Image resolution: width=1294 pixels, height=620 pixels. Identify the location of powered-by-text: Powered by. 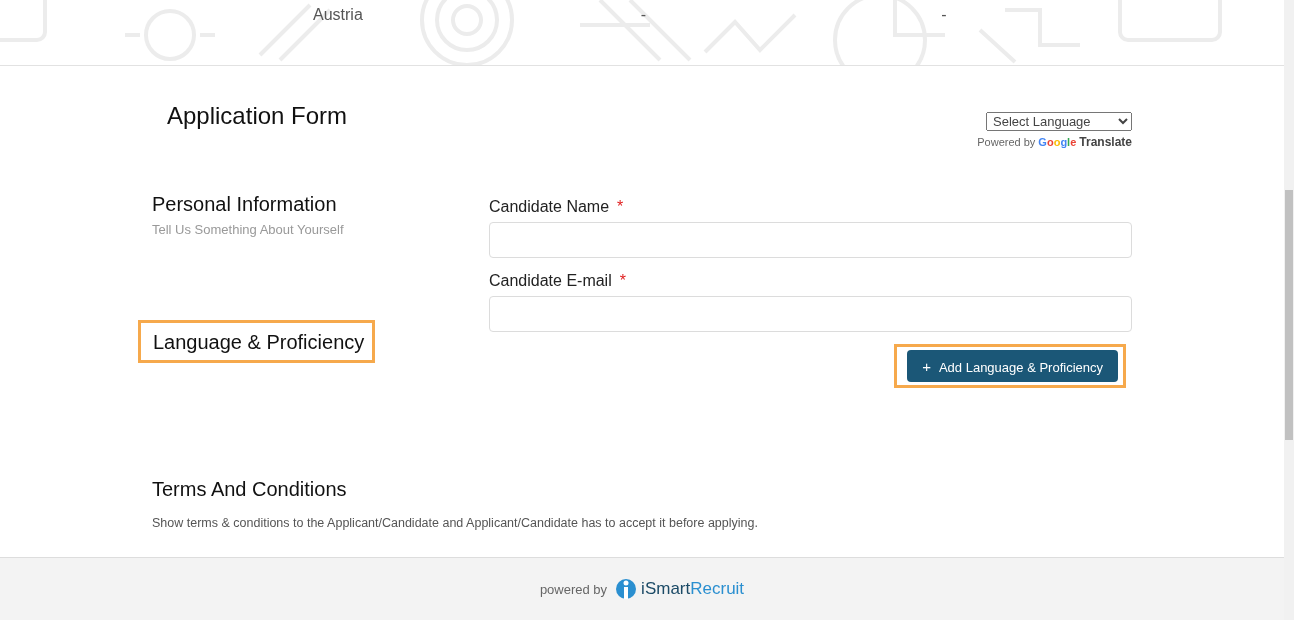
(1006, 142).